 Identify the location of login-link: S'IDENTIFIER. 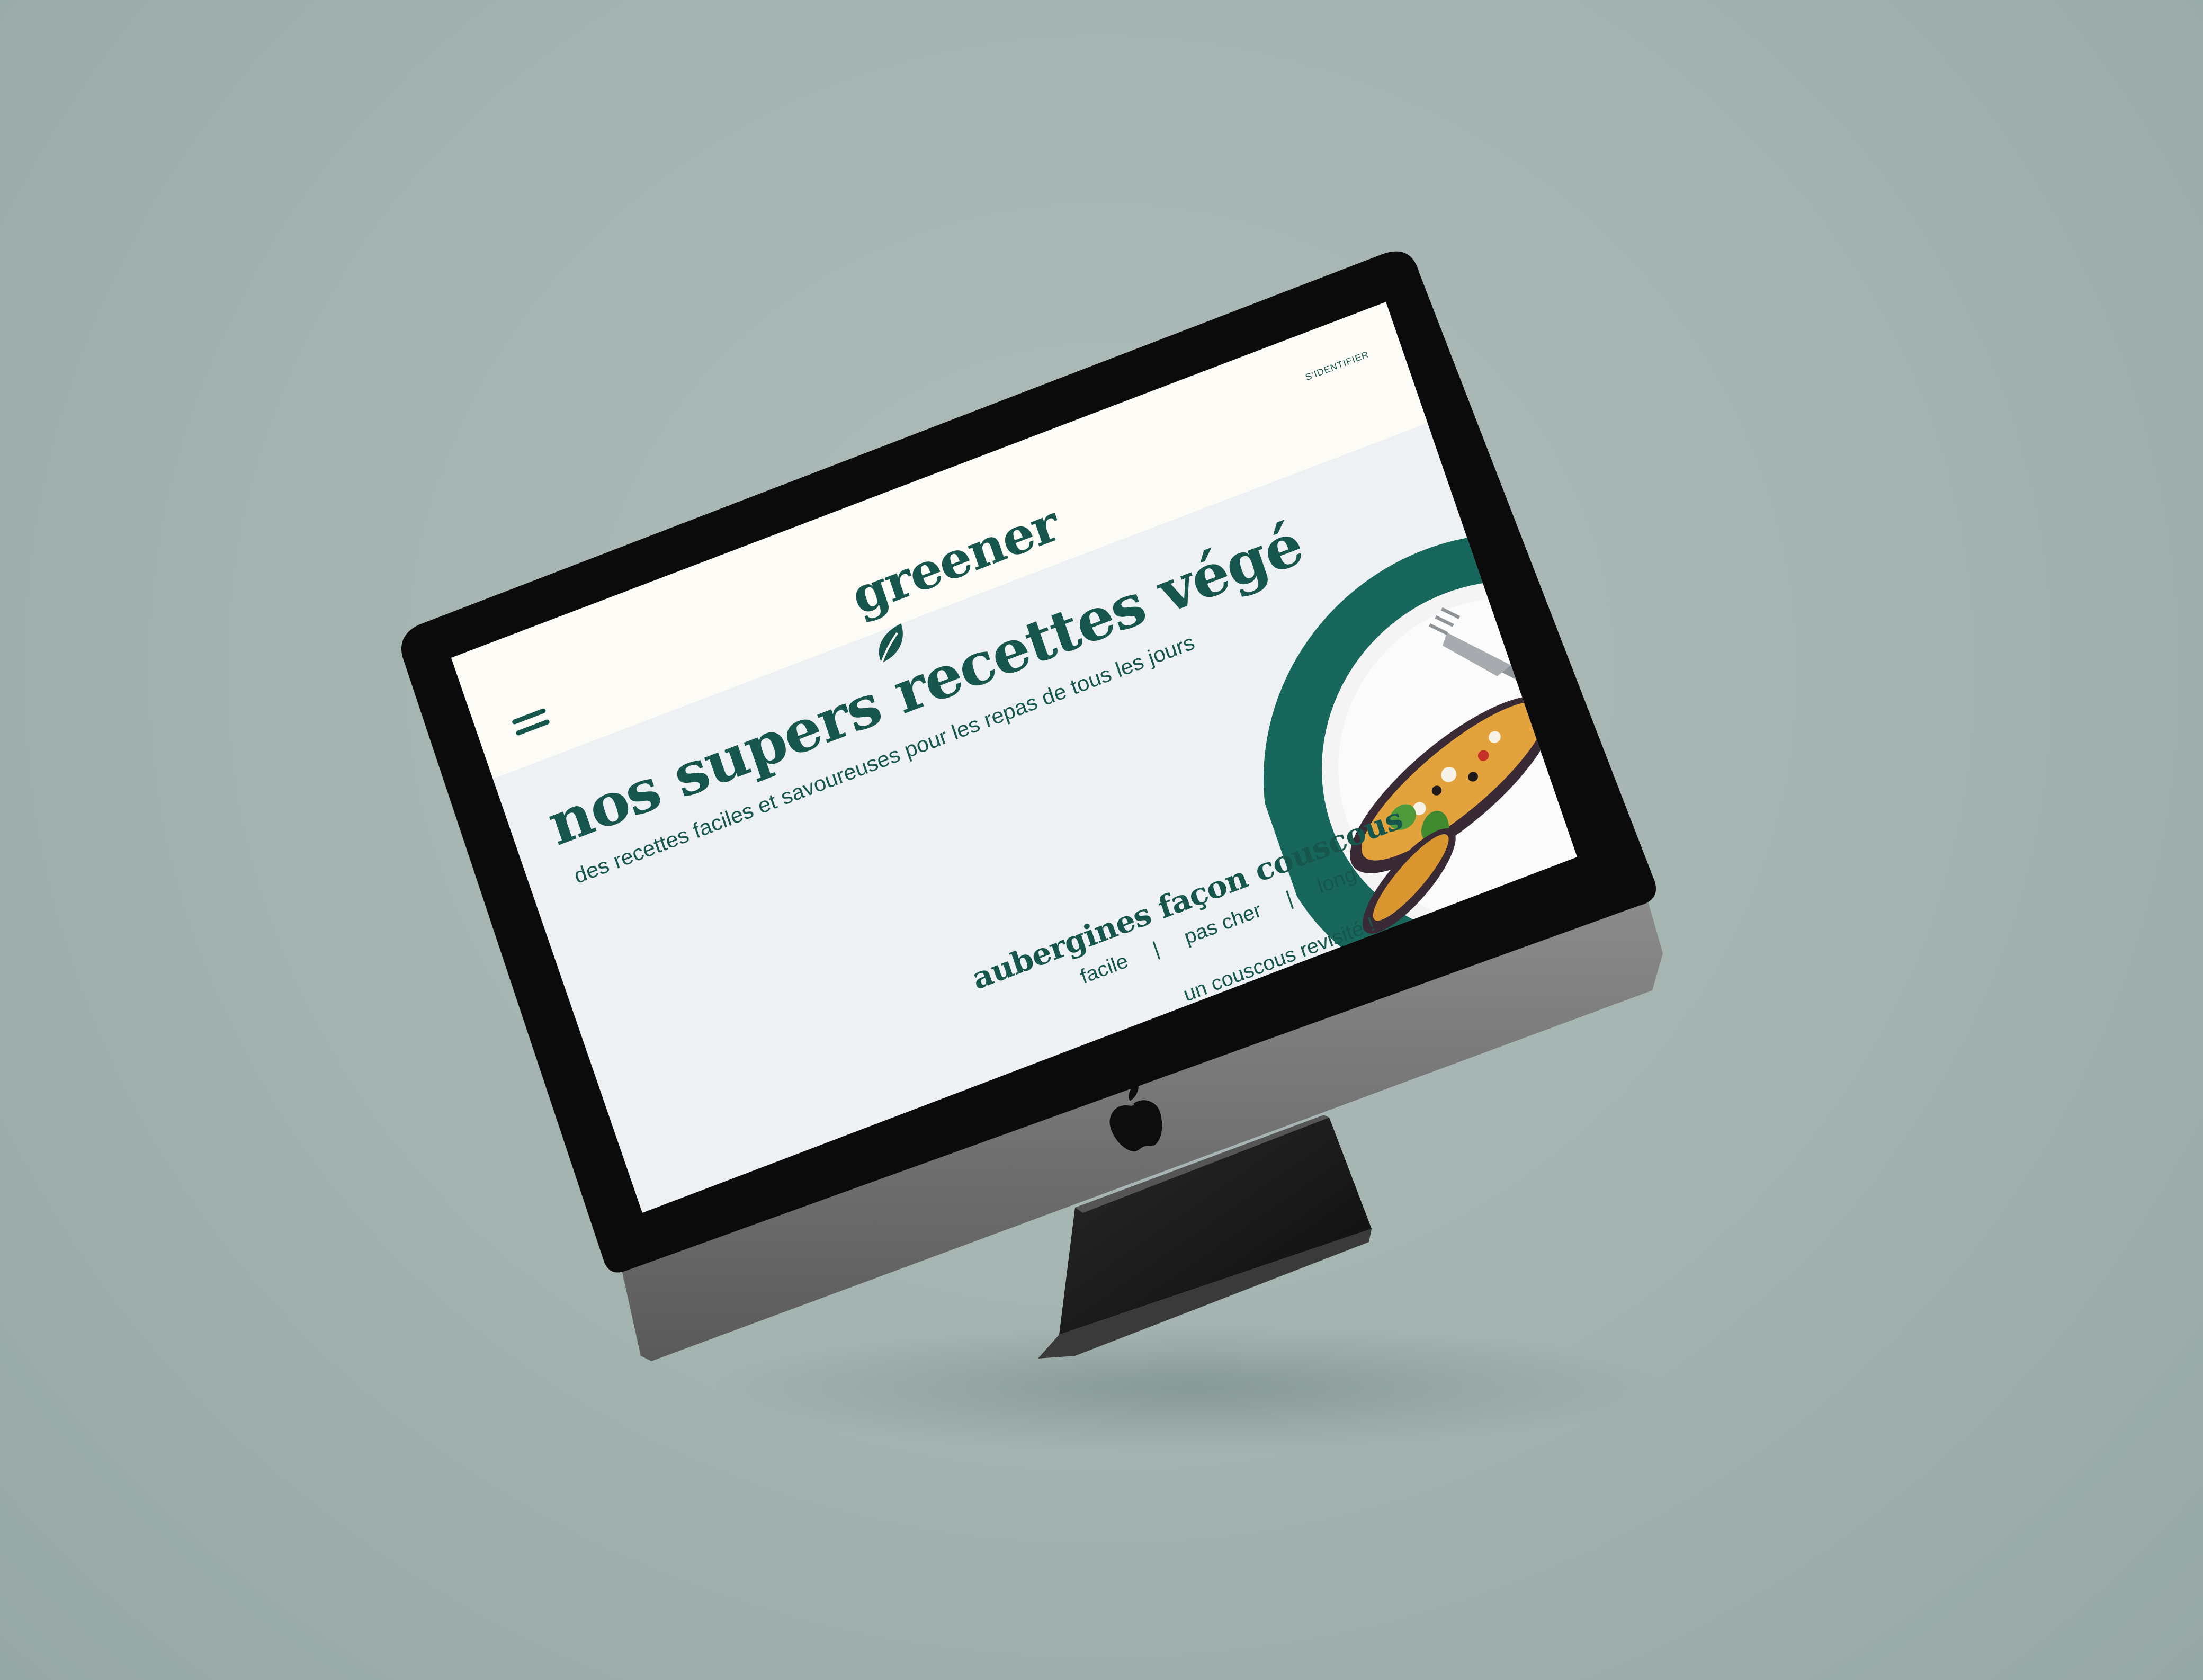
(1337, 366).